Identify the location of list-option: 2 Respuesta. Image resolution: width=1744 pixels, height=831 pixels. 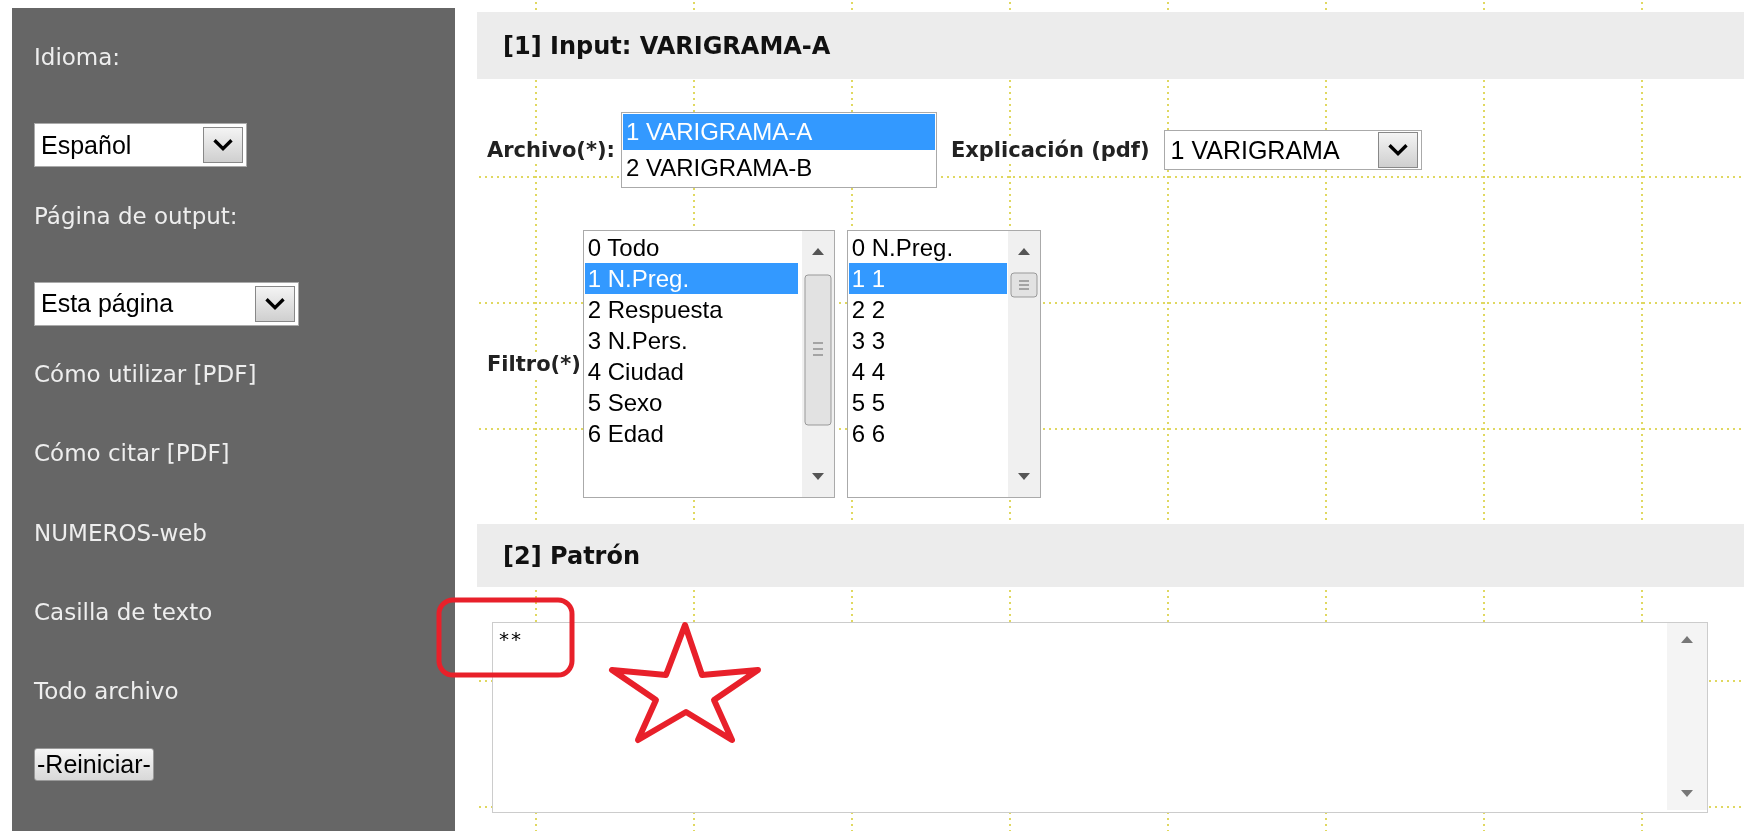
(691, 309).